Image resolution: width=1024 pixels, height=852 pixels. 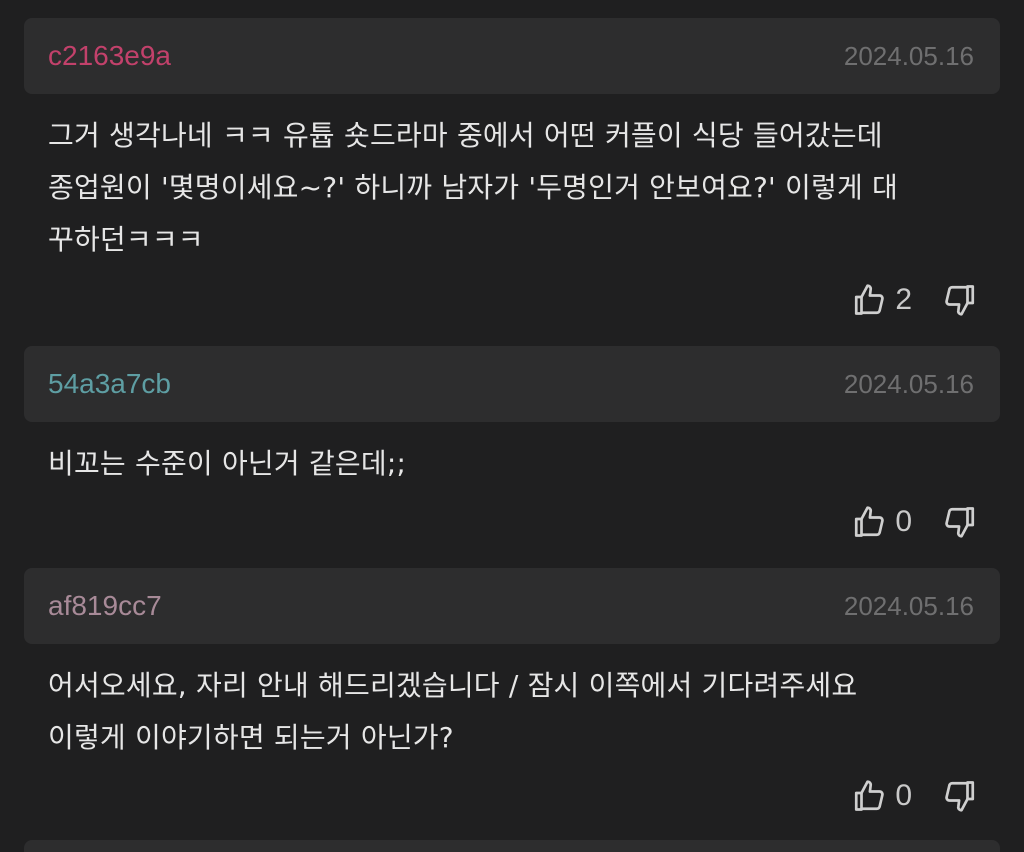 What do you see at coordinates (105, 606) in the screenshot?
I see `comment-author: af819cc7` at bounding box center [105, 606].